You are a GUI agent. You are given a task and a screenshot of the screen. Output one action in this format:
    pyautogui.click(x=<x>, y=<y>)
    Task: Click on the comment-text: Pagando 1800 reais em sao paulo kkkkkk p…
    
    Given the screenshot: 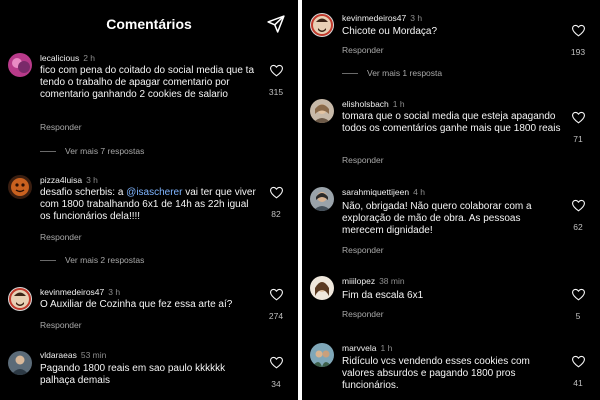 What is the action you would take?
    pyautogui.click(x=133, y=374)
    